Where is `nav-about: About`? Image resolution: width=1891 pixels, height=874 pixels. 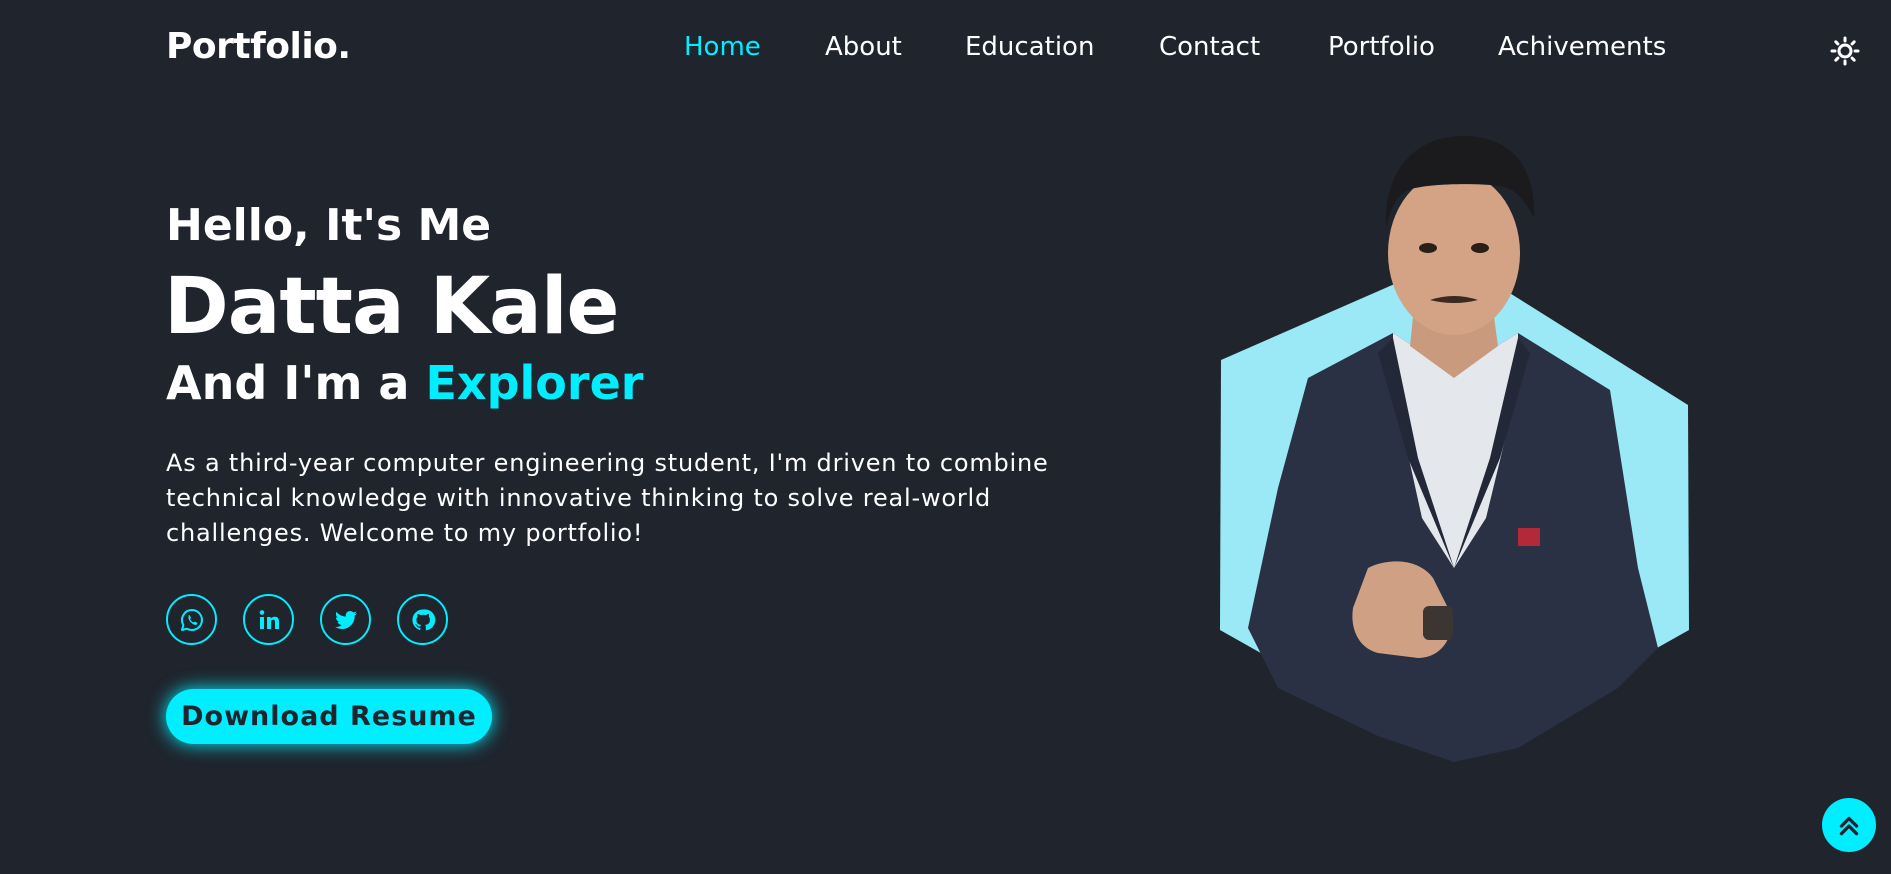
nav-about: About is located at coordinates (863, 47).